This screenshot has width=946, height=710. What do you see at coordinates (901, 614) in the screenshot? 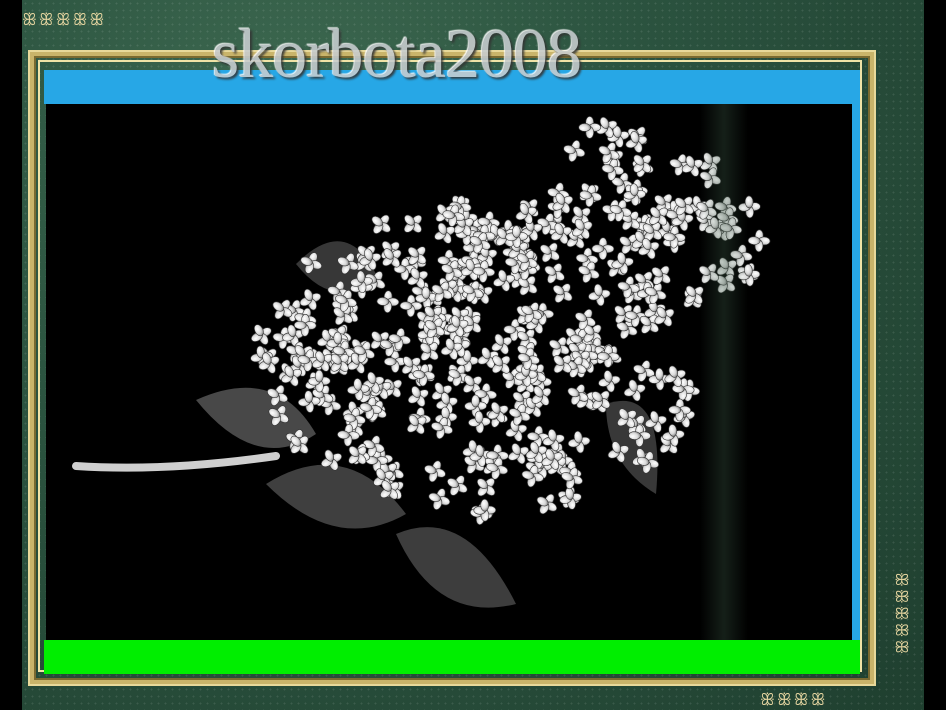
I see `gold-ornament-right: ꕥꕥꕥꕥꕥ` at bounding box center [901, 614].